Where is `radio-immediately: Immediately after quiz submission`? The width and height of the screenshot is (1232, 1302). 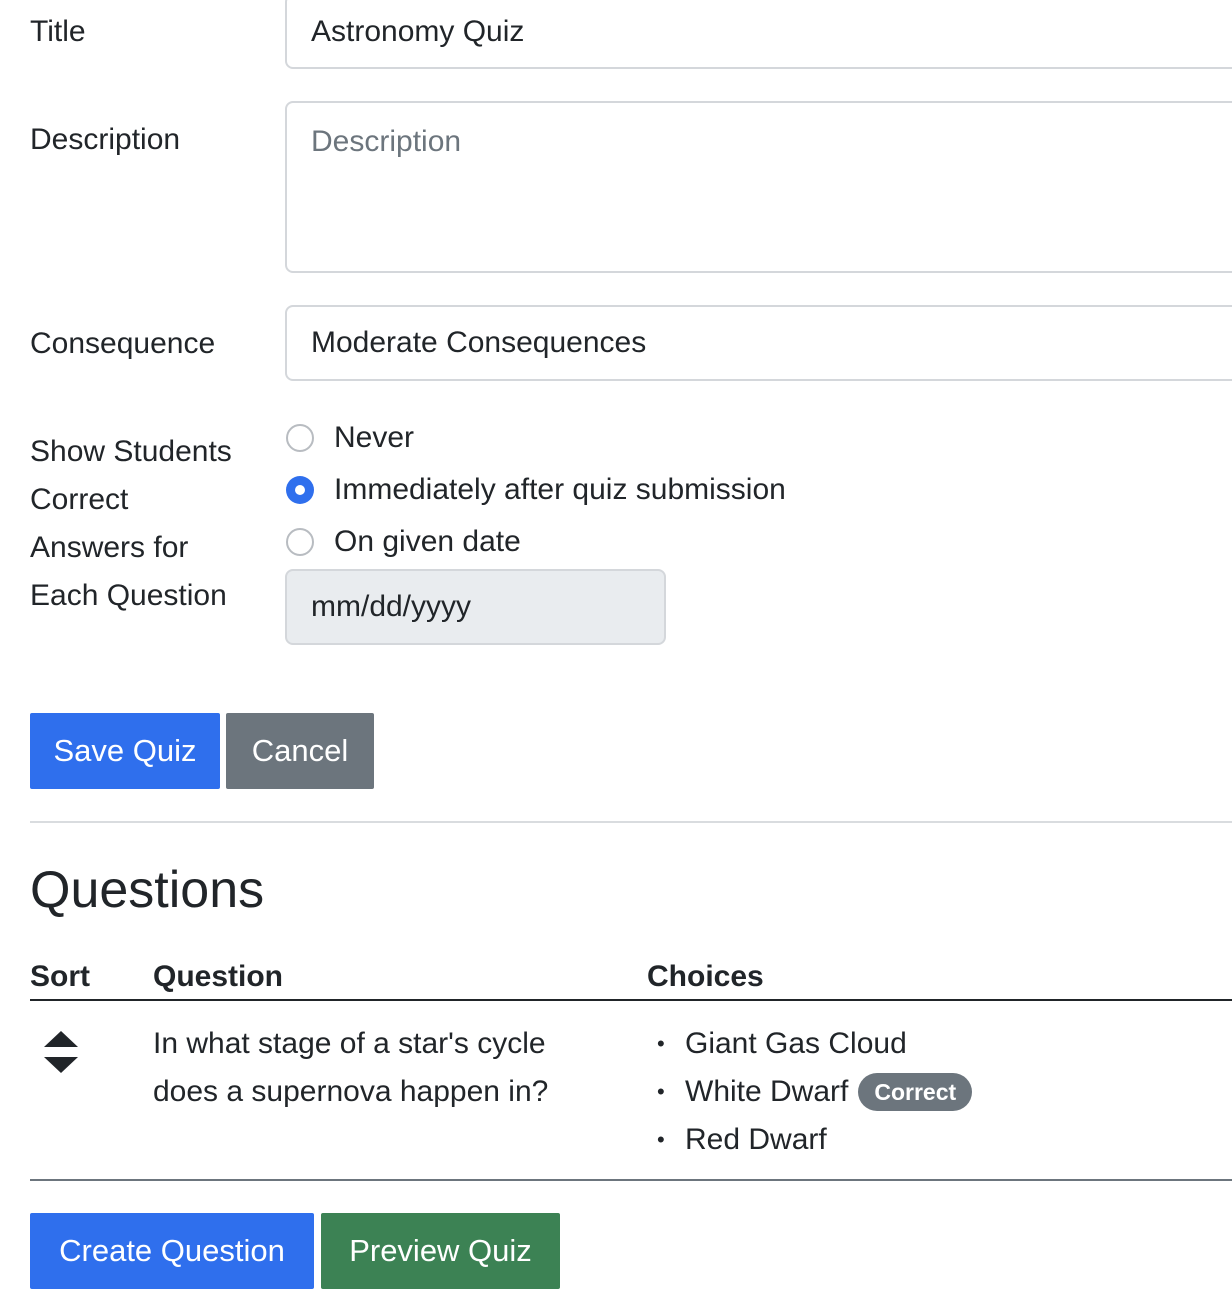
radio-immediately: Immediately after quiz submission is located at coordinates (536, 490).